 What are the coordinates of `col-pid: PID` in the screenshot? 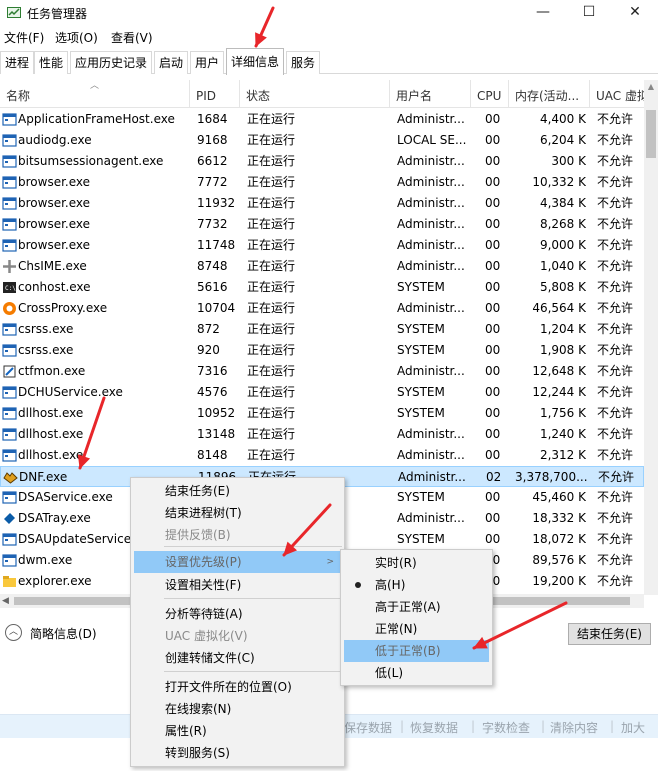 It's located at (215, 94).